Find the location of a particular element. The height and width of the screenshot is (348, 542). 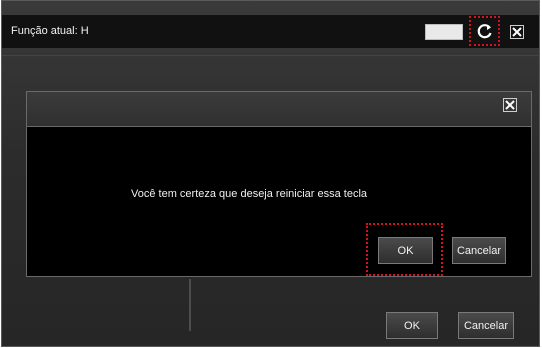

window-cancel-button: Cancelar is located at coordinates (486, 325).